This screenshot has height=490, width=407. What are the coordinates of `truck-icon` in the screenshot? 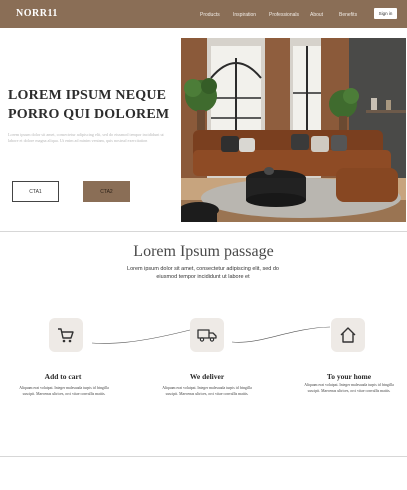 It's located at (207, 335).